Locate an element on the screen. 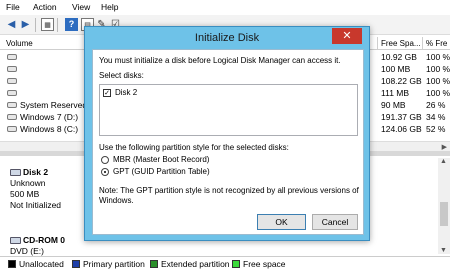  menu-action: Action is located at coordinates (45, 7).